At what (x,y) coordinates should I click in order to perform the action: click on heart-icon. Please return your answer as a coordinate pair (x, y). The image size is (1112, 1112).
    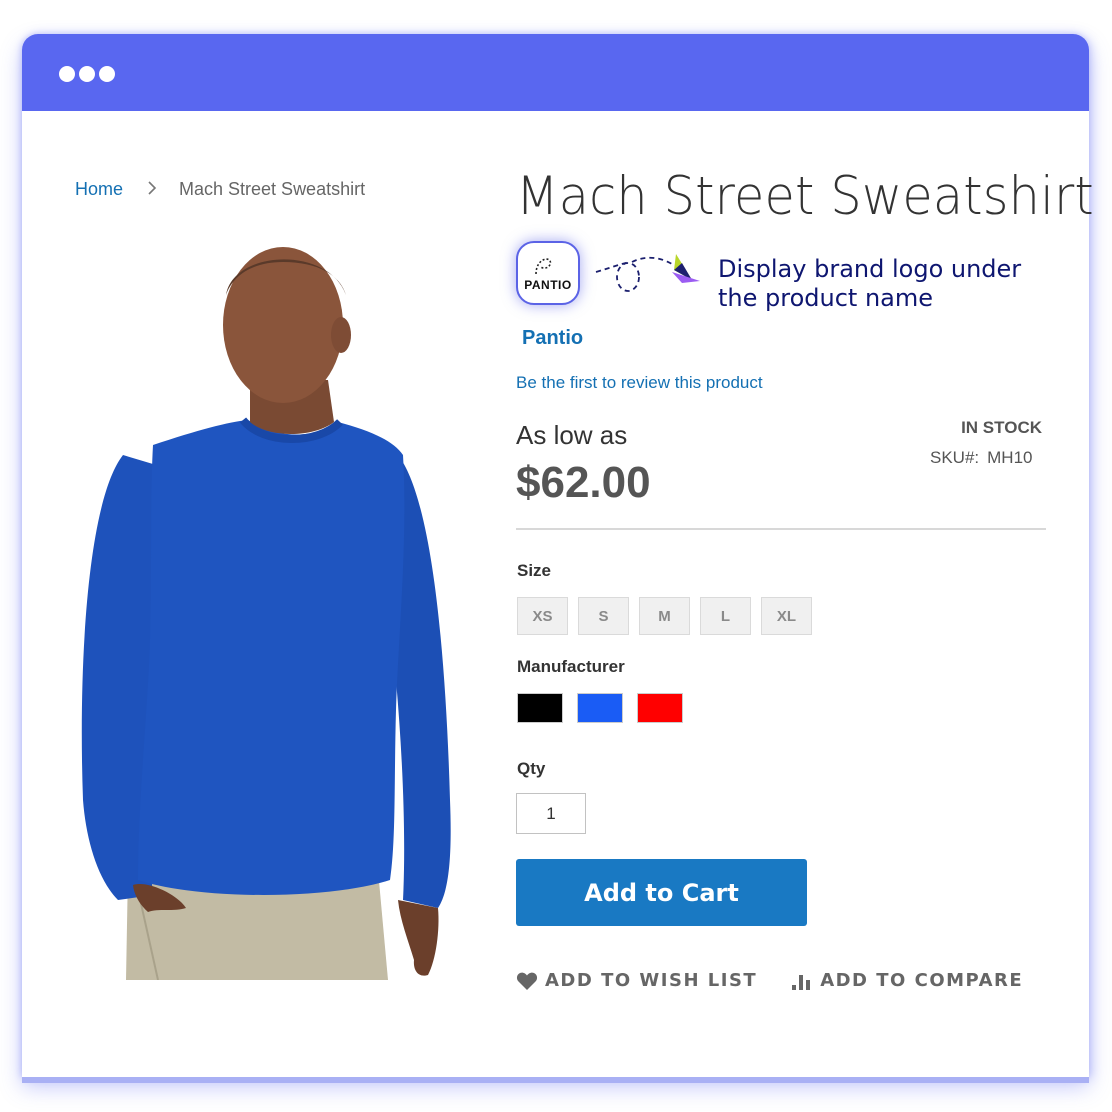
    Looking at the image, I should click on (527, 981).